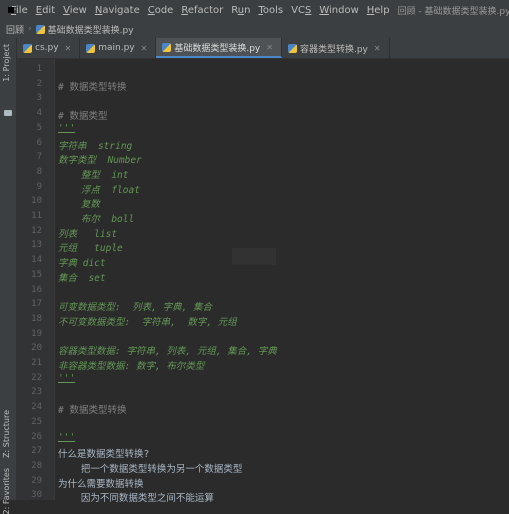 This screenshot has height=514, width=509. What do you see at coordinates (131, 365) in the screenshot?
I see `code-line: 非容器类型数据: 数字, 布尔类型` at bounding box center [131, 365].